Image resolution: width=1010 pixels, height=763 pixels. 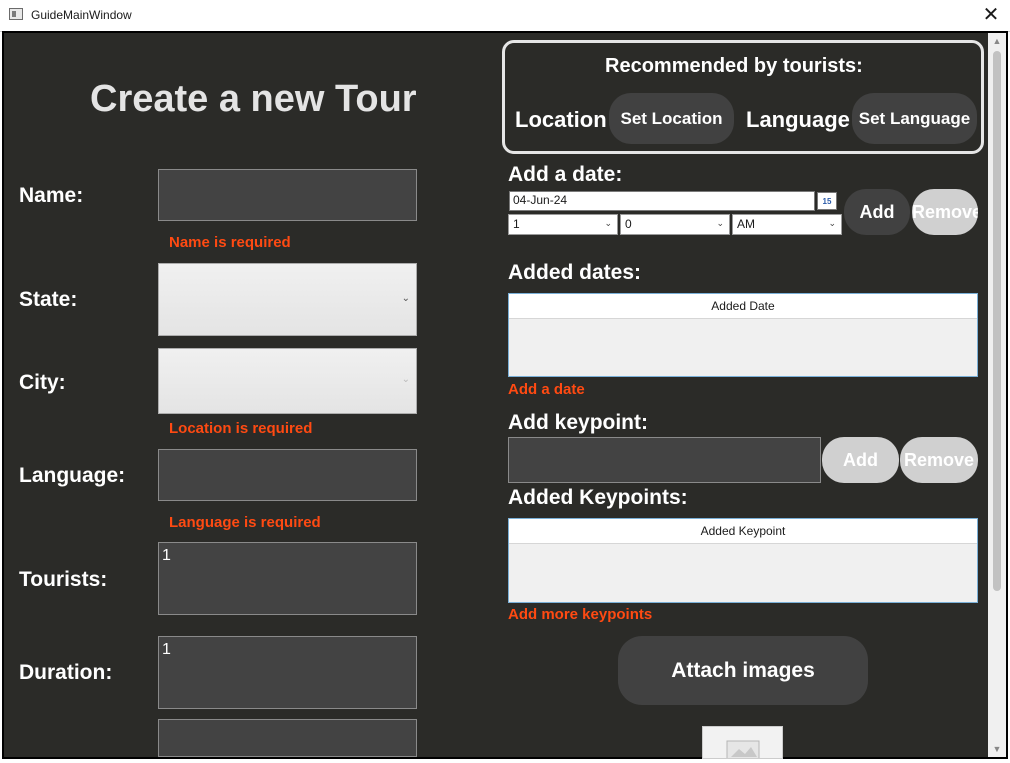 What do you see at coordinates (997, 321) in the screenshot?
I see `scrollbar-thumb` at bounding box center [997, 321].